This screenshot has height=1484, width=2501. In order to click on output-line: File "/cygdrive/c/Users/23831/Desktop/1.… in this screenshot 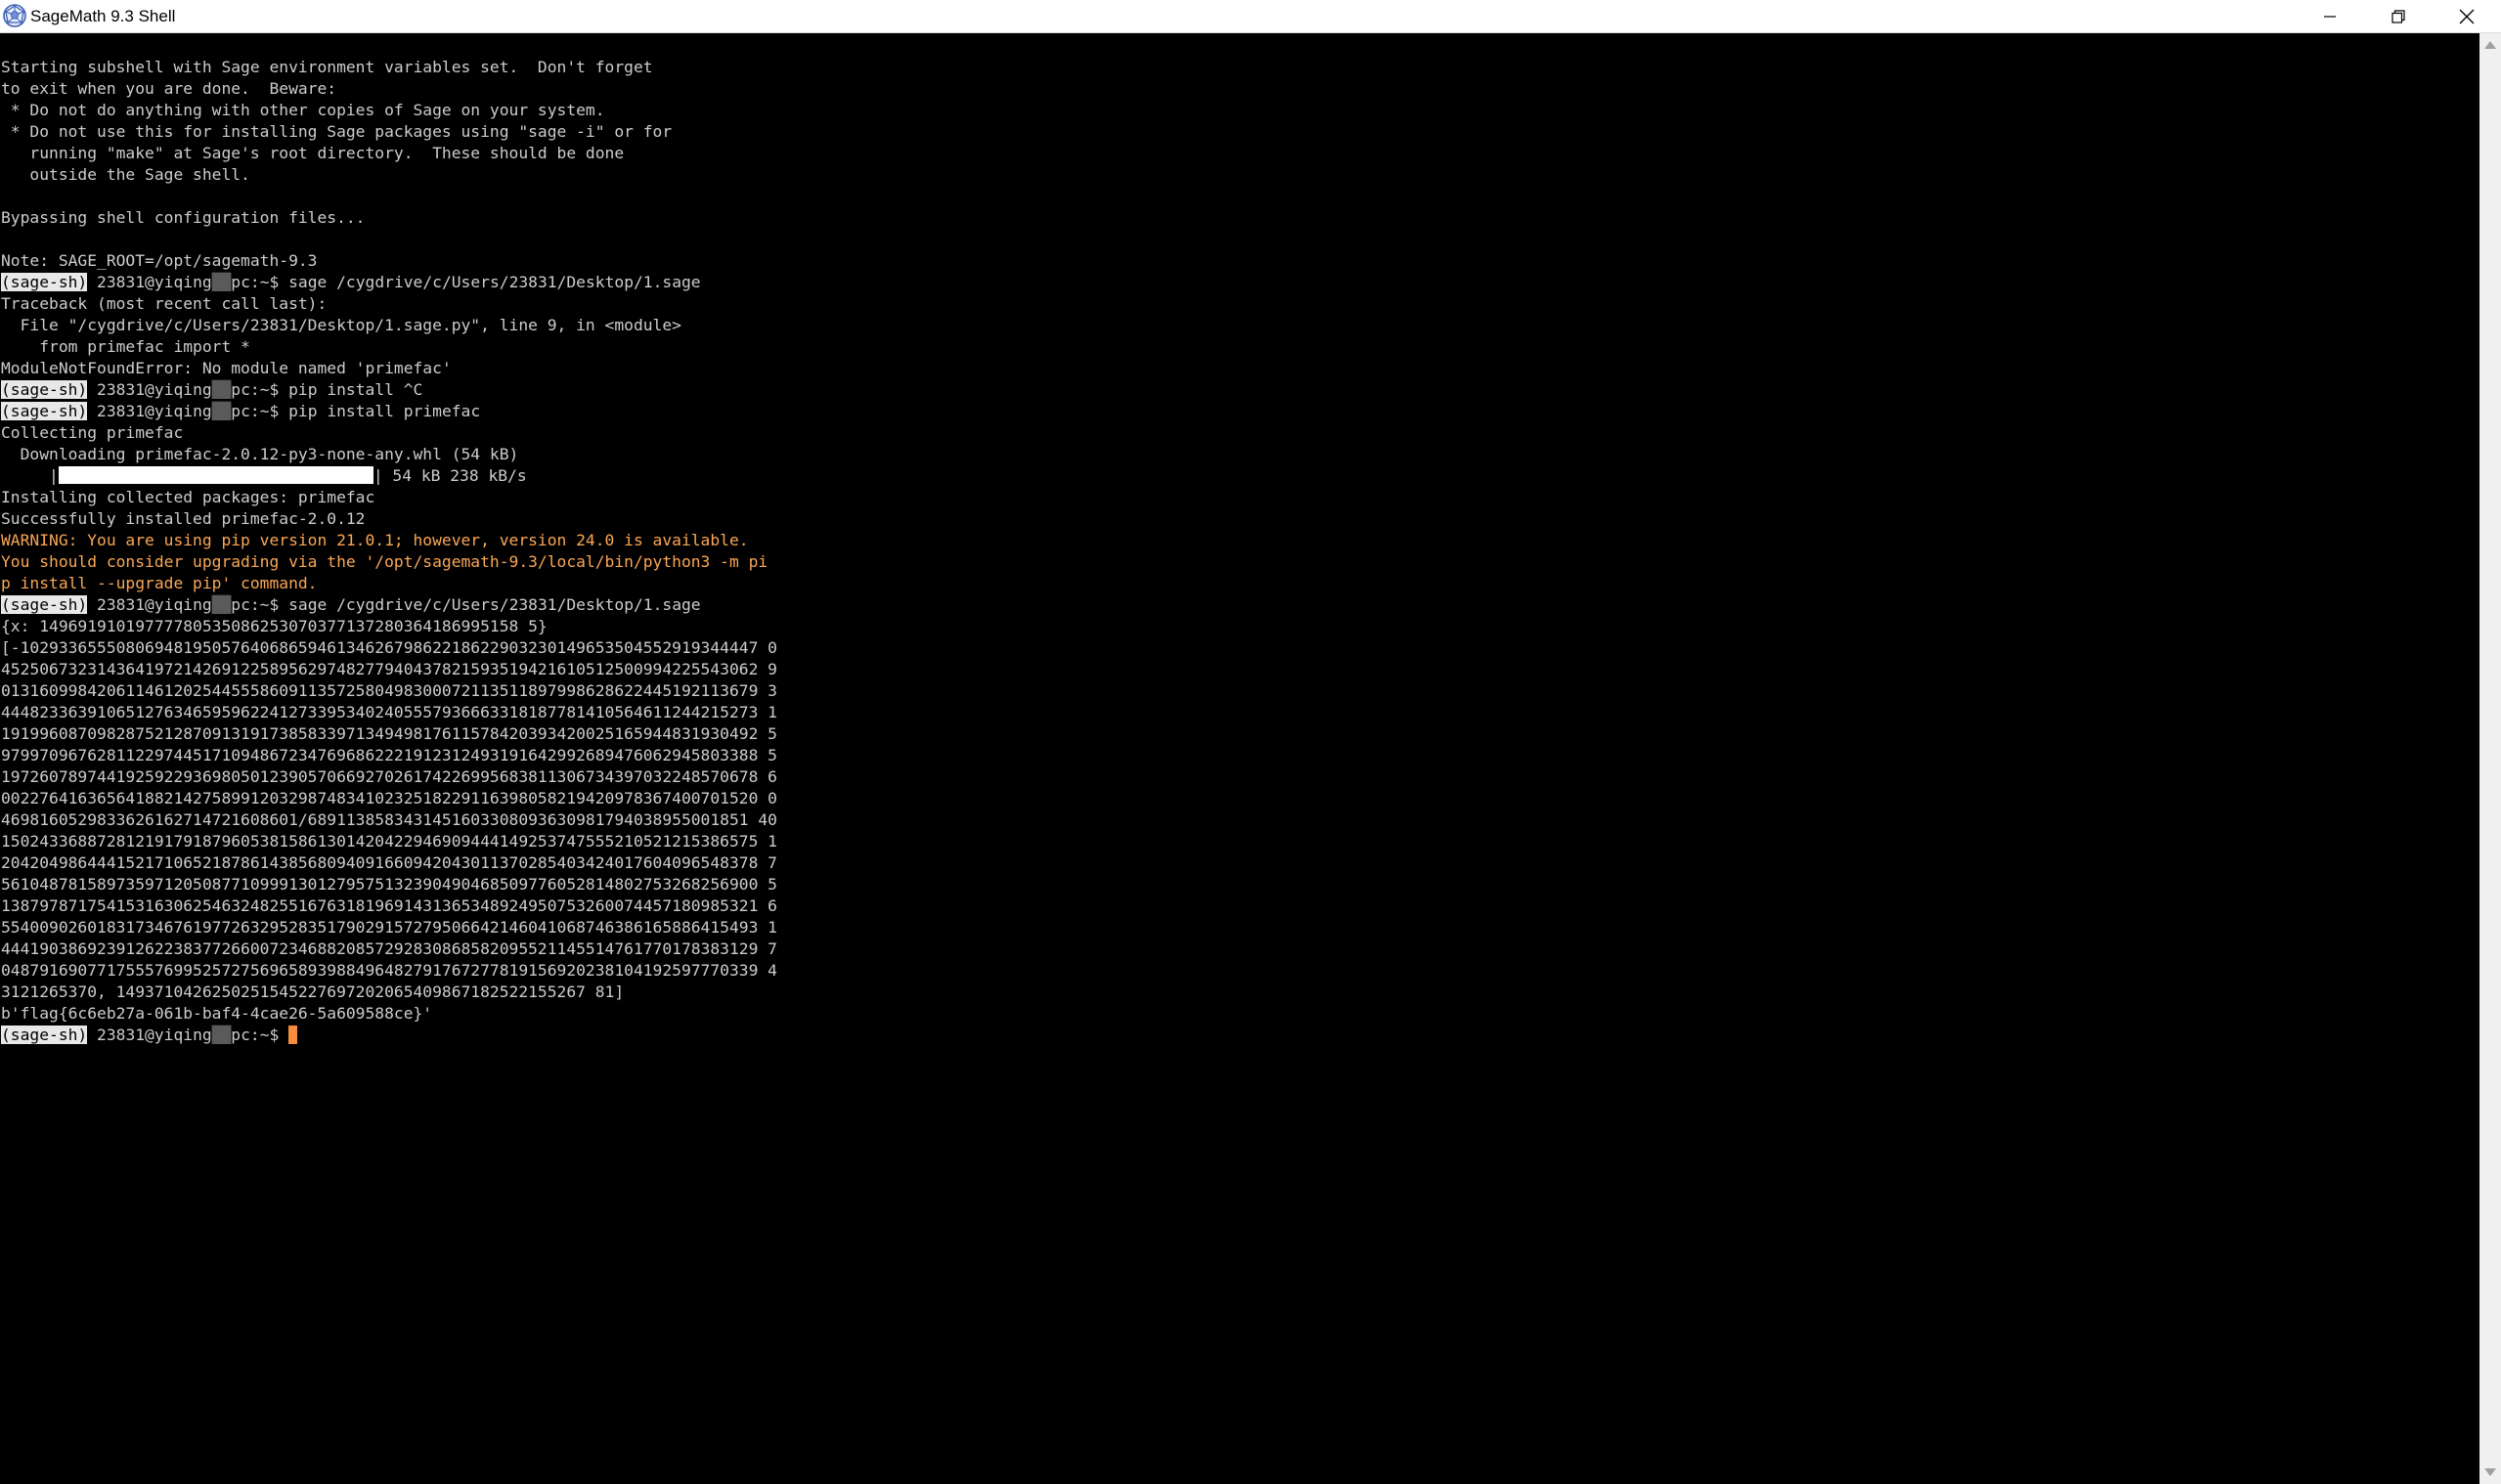, I will do `click(341, 325)`.